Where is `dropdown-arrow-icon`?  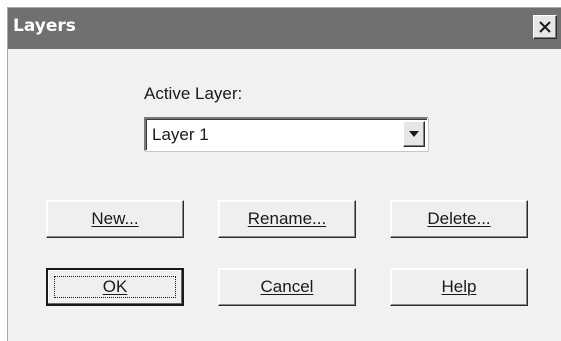
dropdown-arrow-icon is located at coordinates (414, 134).